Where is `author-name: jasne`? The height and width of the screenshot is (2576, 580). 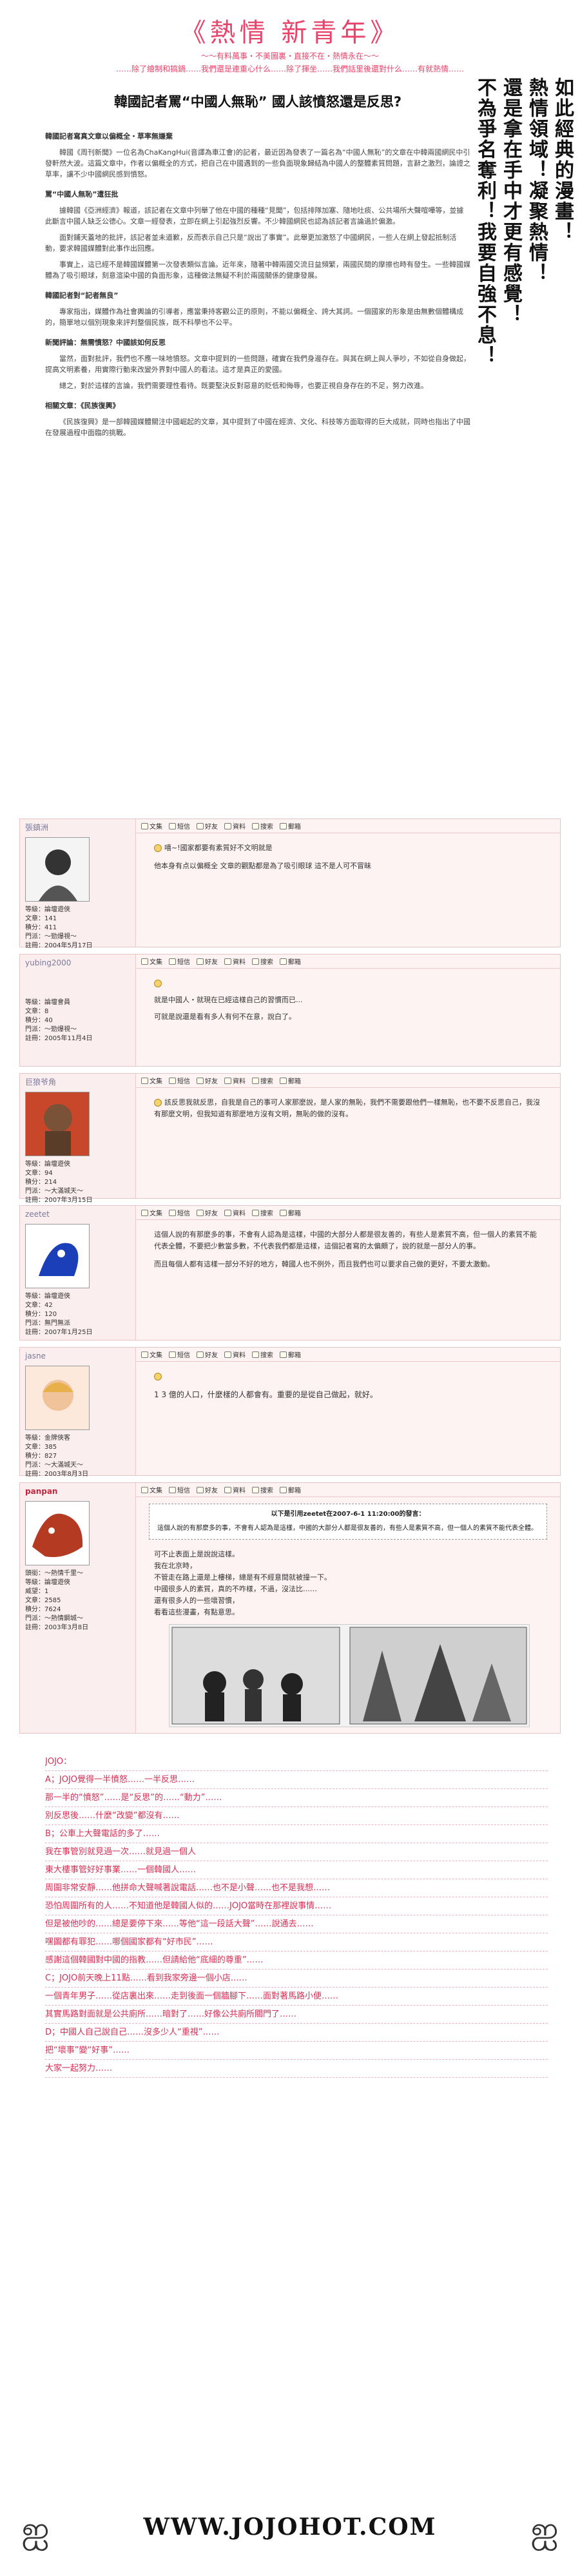
author-name: jasne is located at coordinates (77, 1356).